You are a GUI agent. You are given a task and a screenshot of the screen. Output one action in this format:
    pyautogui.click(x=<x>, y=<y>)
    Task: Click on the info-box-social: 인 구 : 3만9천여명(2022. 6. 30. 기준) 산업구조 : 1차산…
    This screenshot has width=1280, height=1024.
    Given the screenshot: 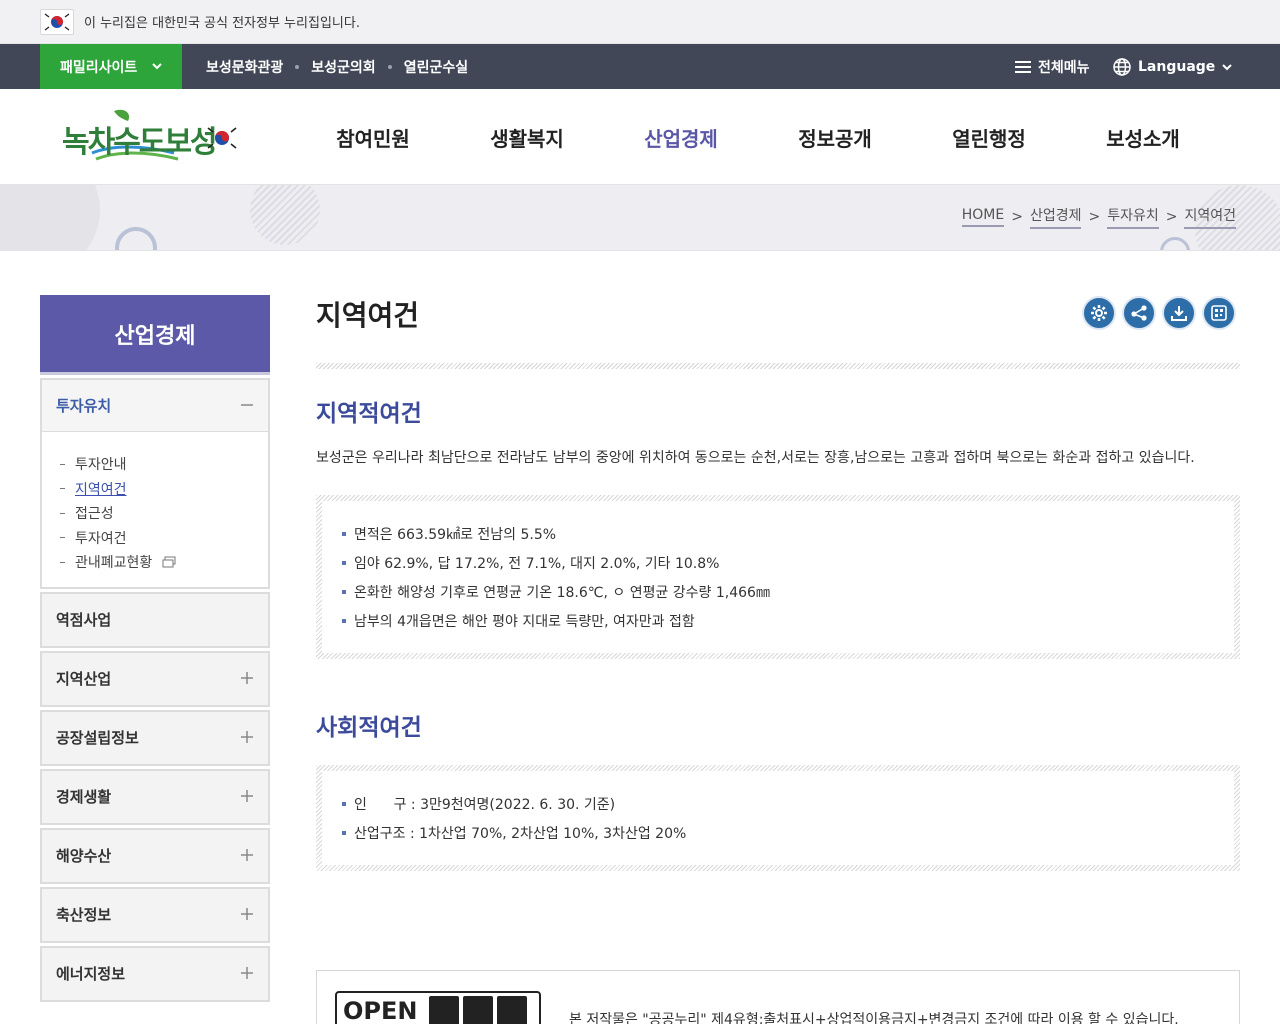 What is the action you would take?
    pyautogui.click(x=778, y=818)
    